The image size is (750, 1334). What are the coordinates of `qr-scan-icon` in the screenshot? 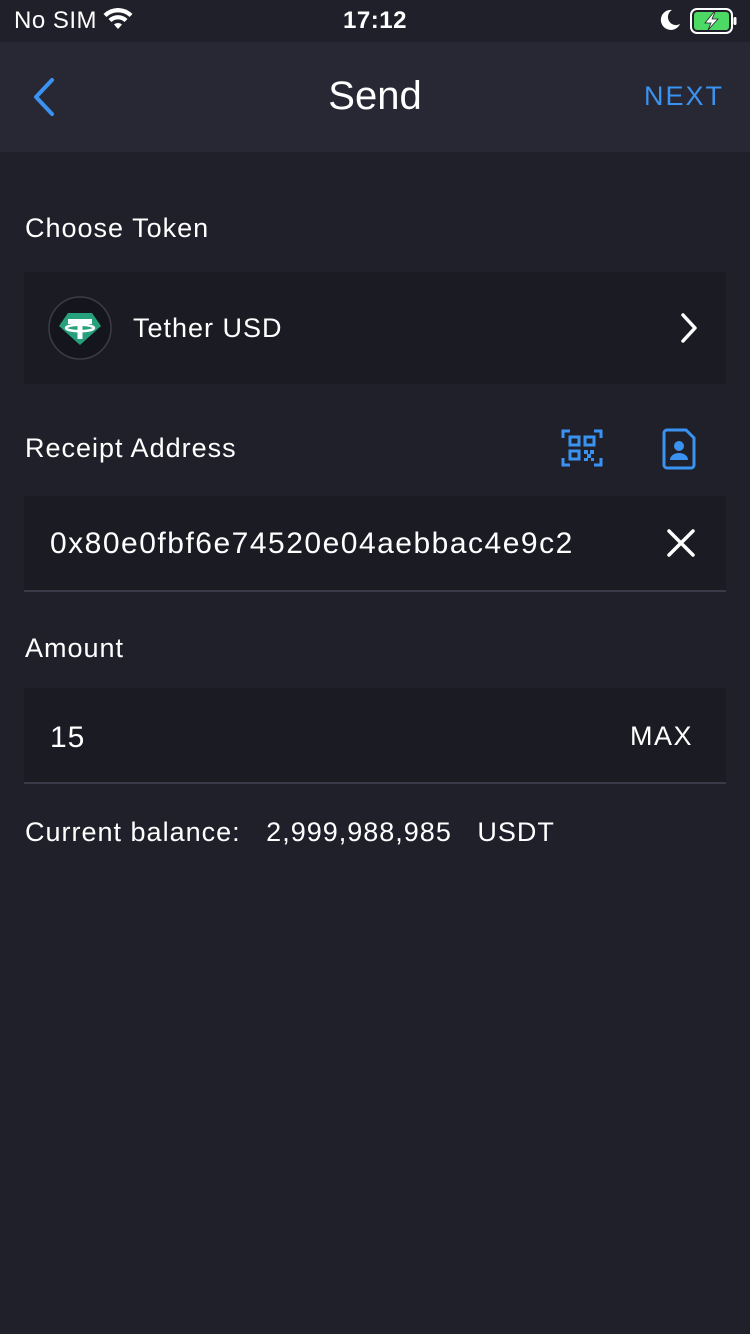 It's located at (582, 448).